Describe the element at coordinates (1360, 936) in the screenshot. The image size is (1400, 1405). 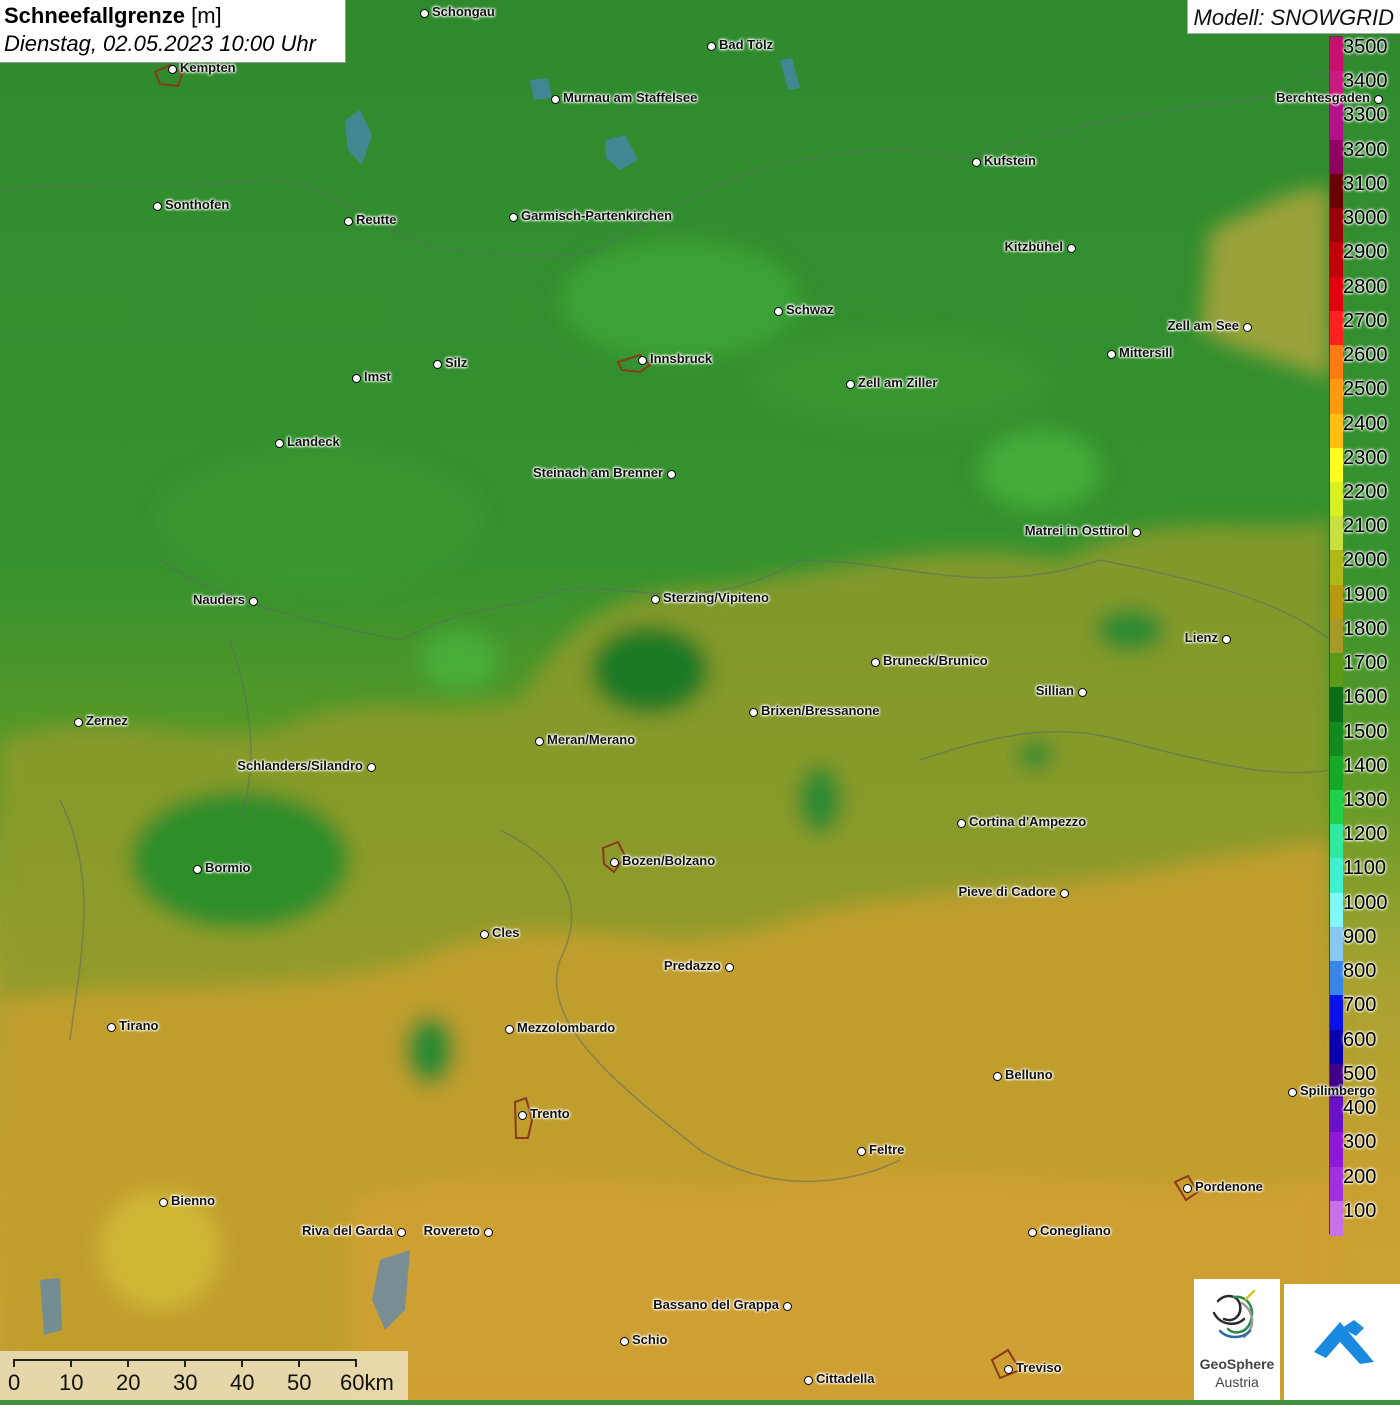
I see `legend-label: 900` at that location.